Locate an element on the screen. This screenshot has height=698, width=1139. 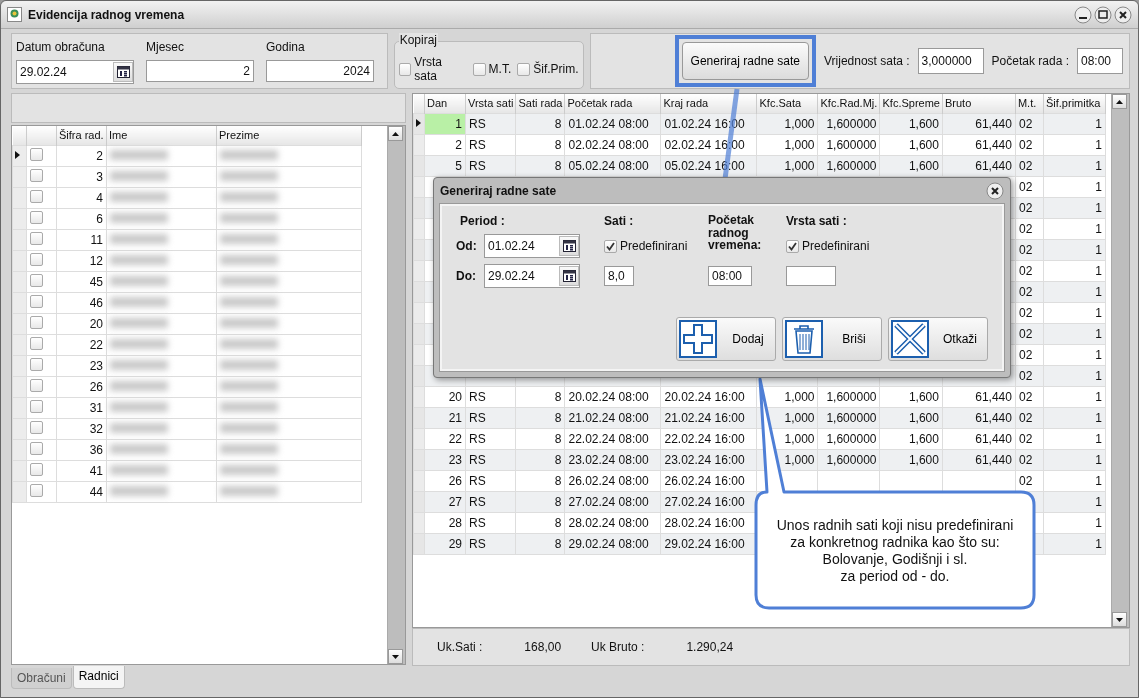
table-cell: 20.02.24 16:00 is located at coordinates (709, 396).